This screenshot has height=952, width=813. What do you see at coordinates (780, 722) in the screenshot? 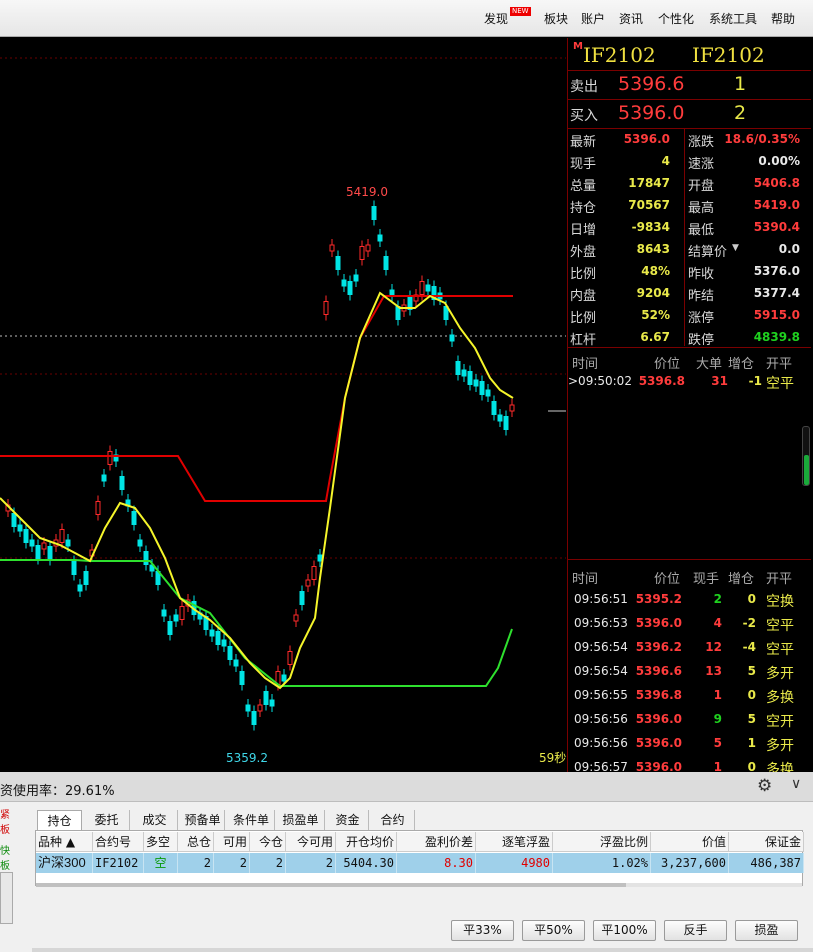
I see `tick-type: 空开` at bounding box center [780, 722].